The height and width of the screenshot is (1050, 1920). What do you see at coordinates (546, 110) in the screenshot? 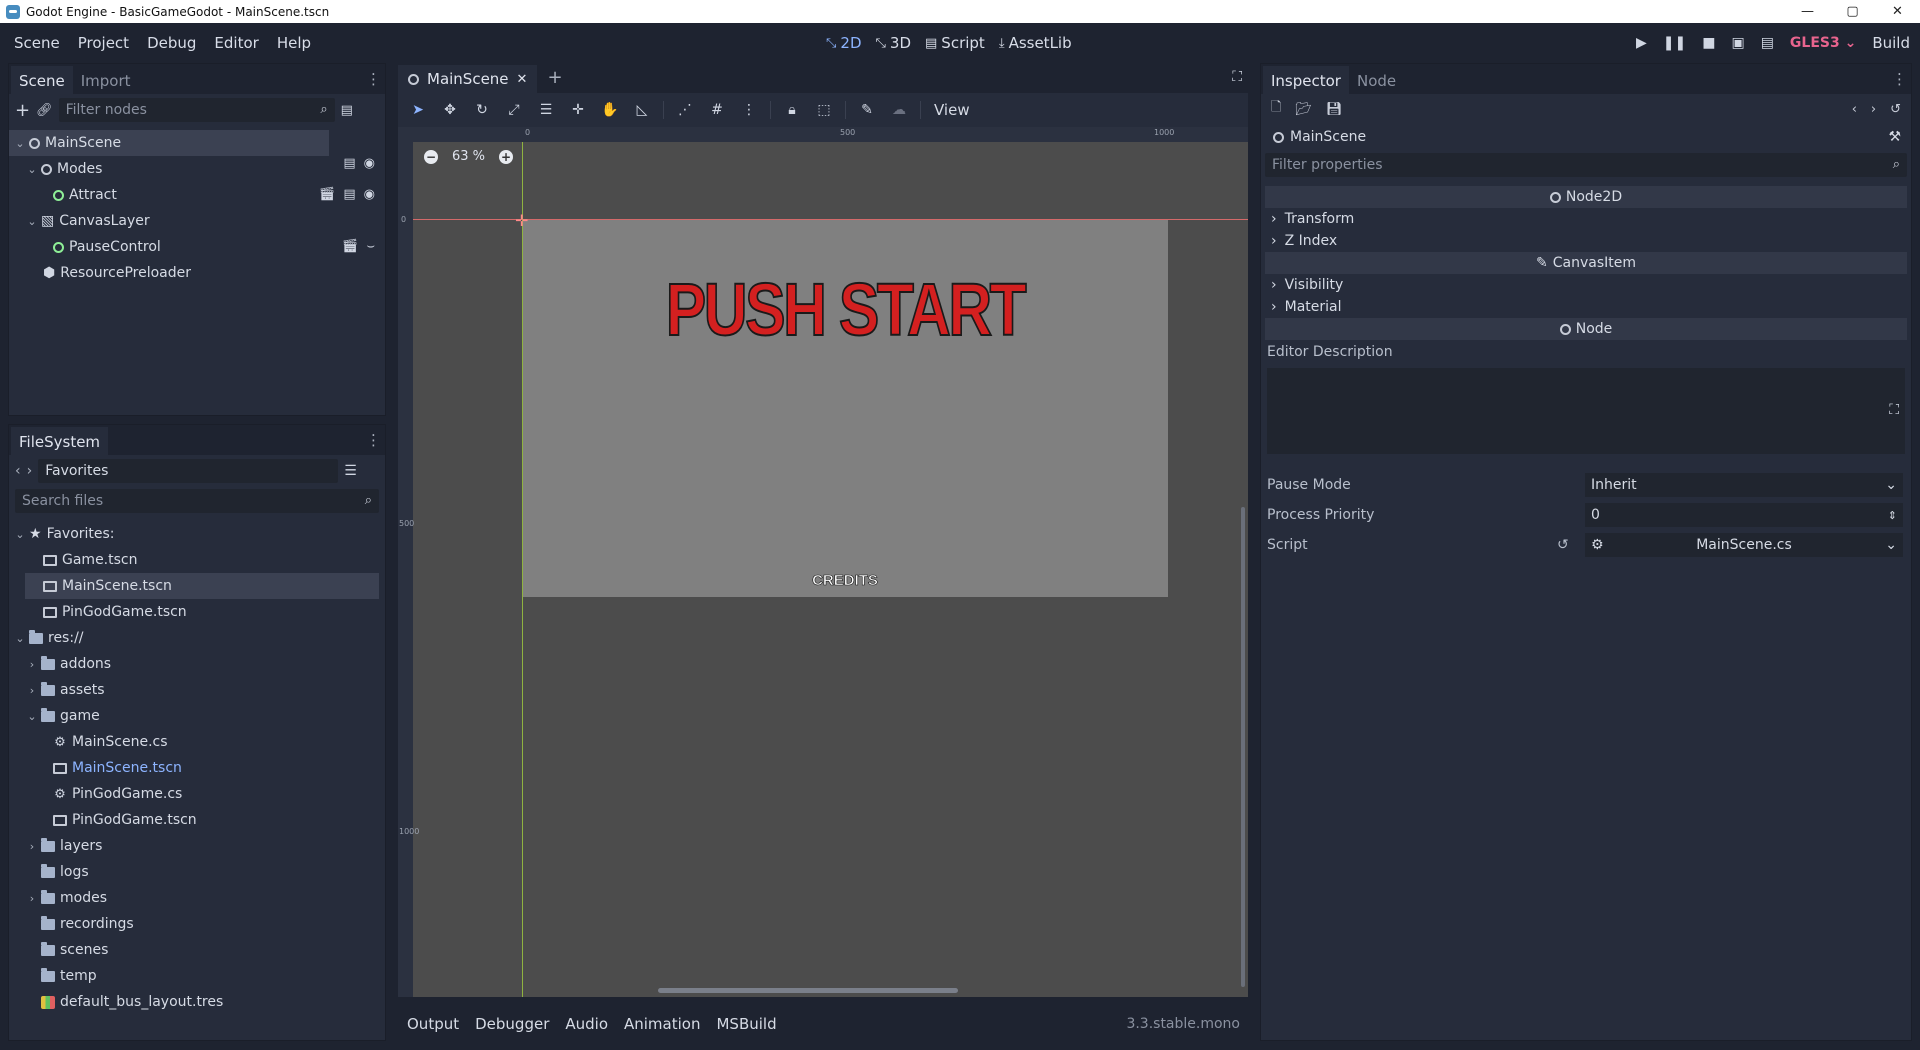
I see `list-select-icon: ☰` at bounding box center [546, 110].